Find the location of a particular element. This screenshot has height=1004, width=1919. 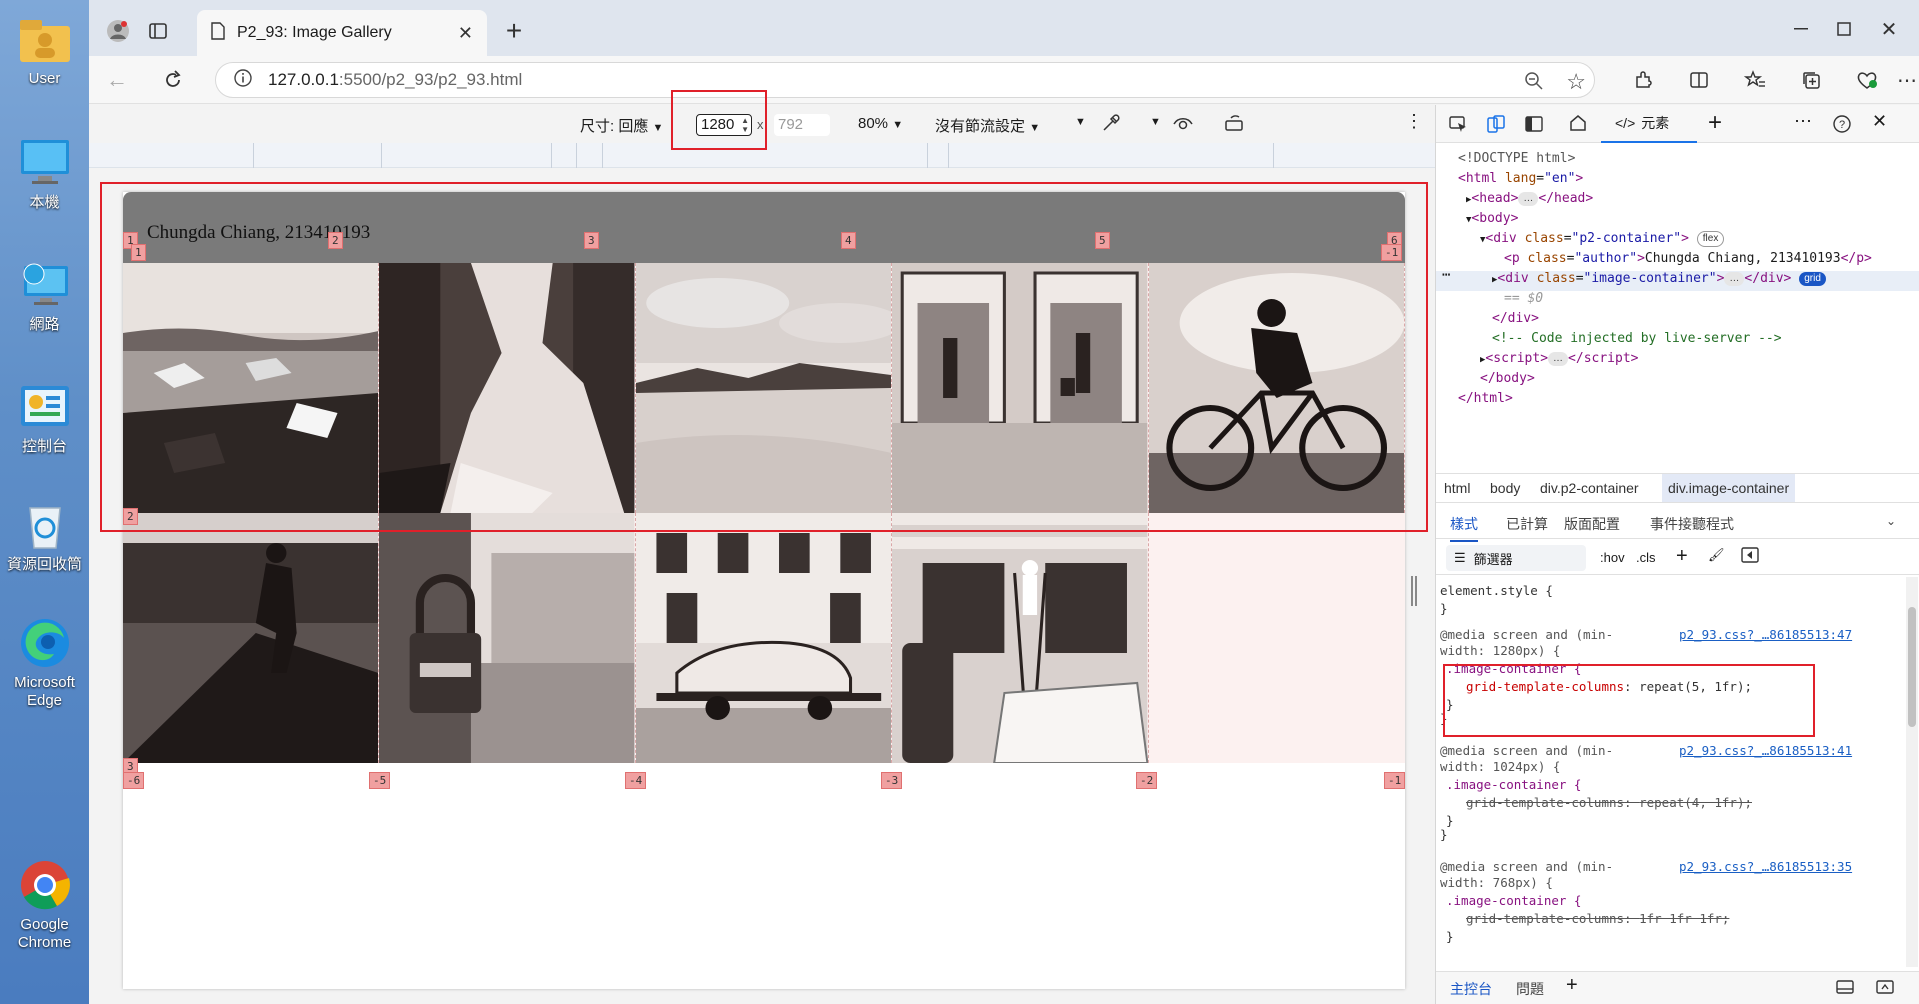

split-screen-icon is located at coordinates (1699, 80).